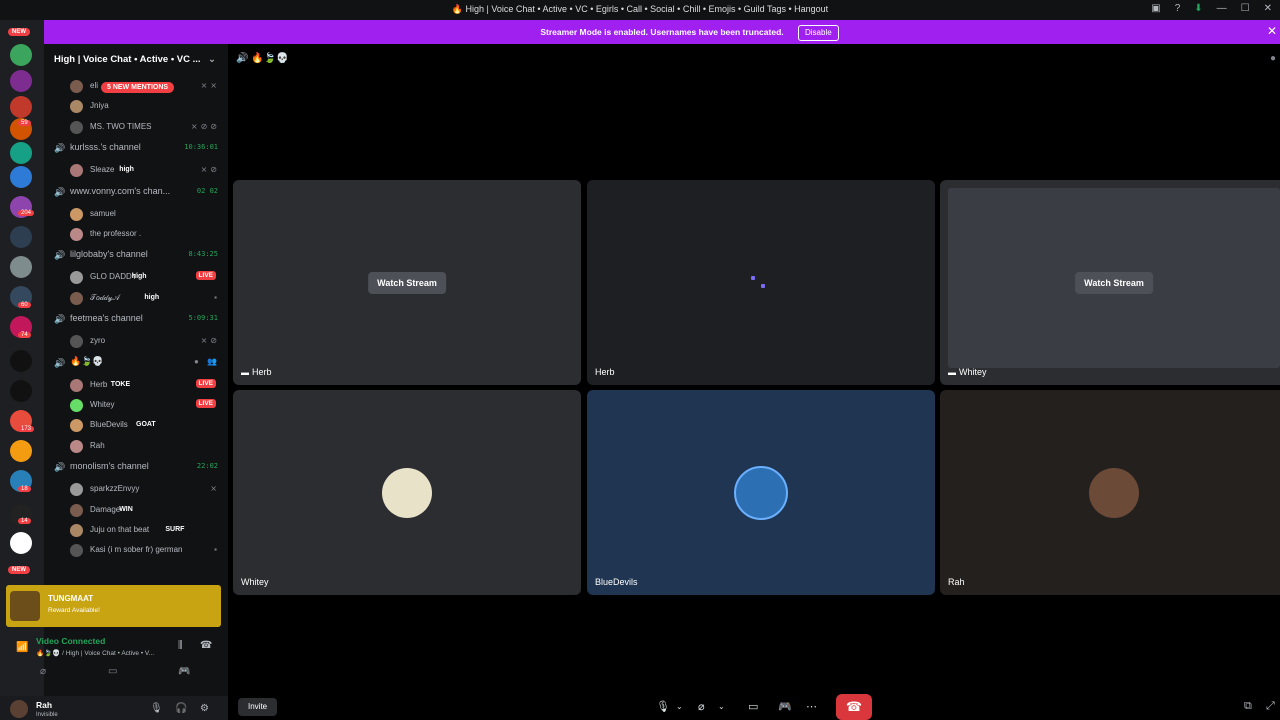 The width and height of the screenshot is (1280, 720). I want to click on voice-user-row: 𝒯𝑜𝒹𝒹𝓎𝒜 high ▪, so click(136, 299).